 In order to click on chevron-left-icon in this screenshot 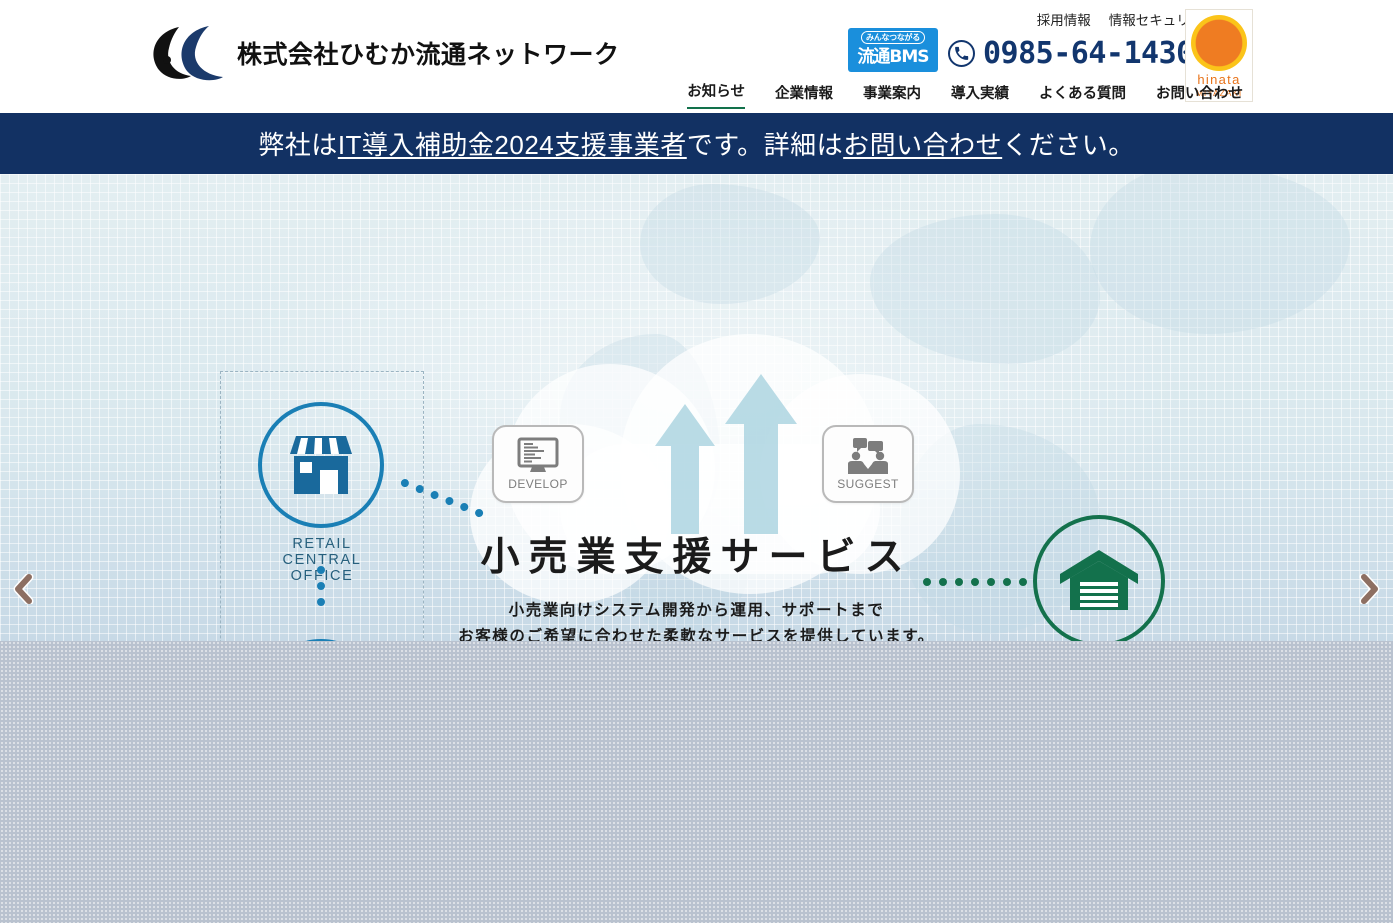, I will do `click(23, 589)`.